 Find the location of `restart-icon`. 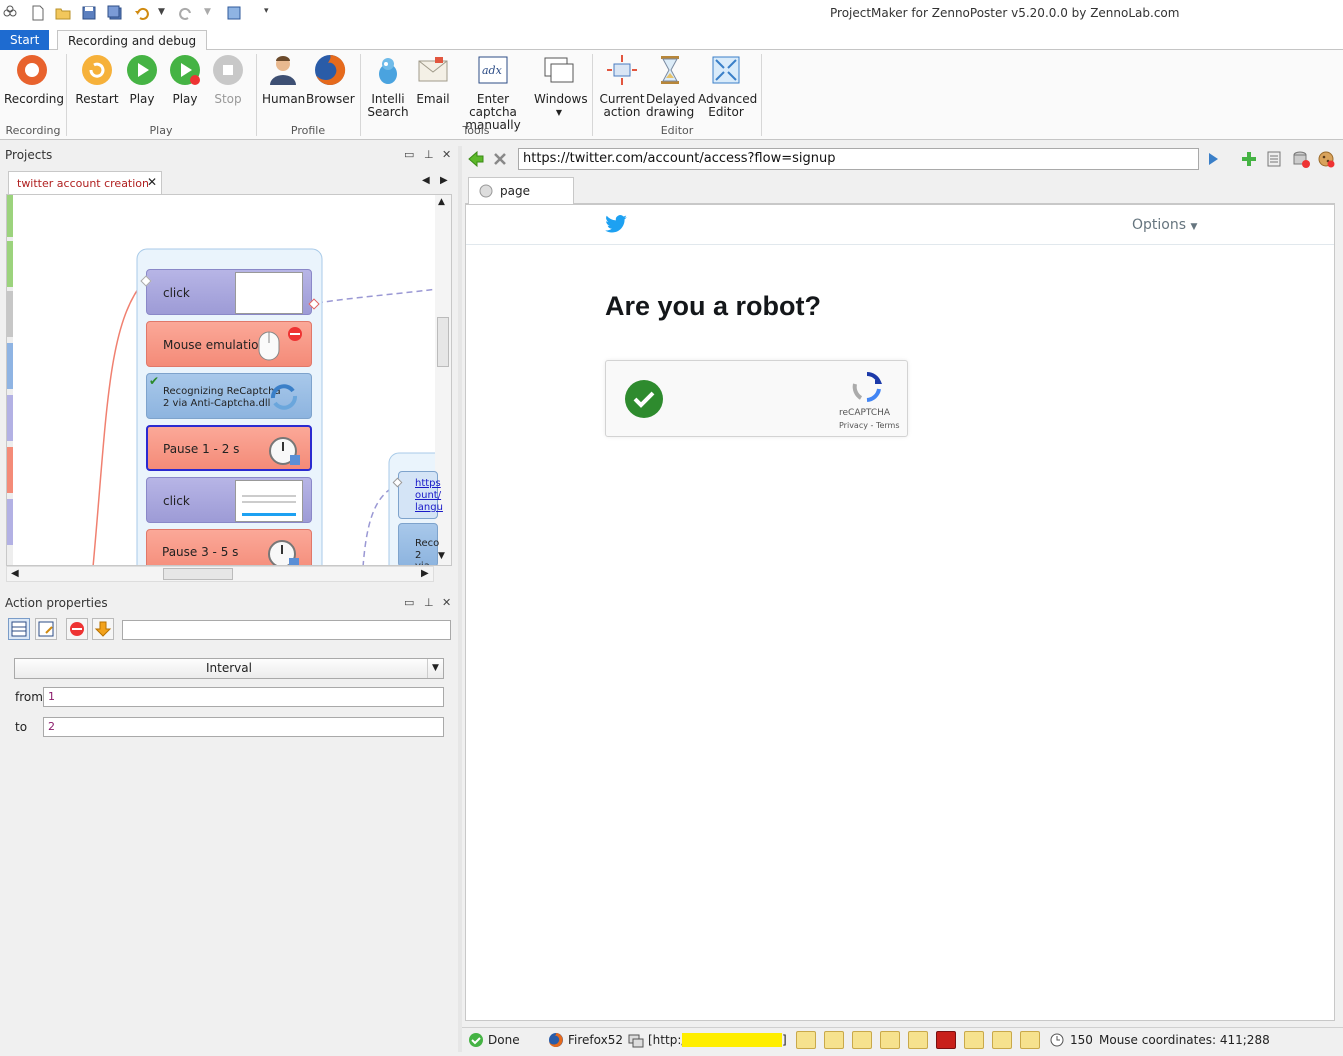

restart-icon is located at coordinates (97, 70).